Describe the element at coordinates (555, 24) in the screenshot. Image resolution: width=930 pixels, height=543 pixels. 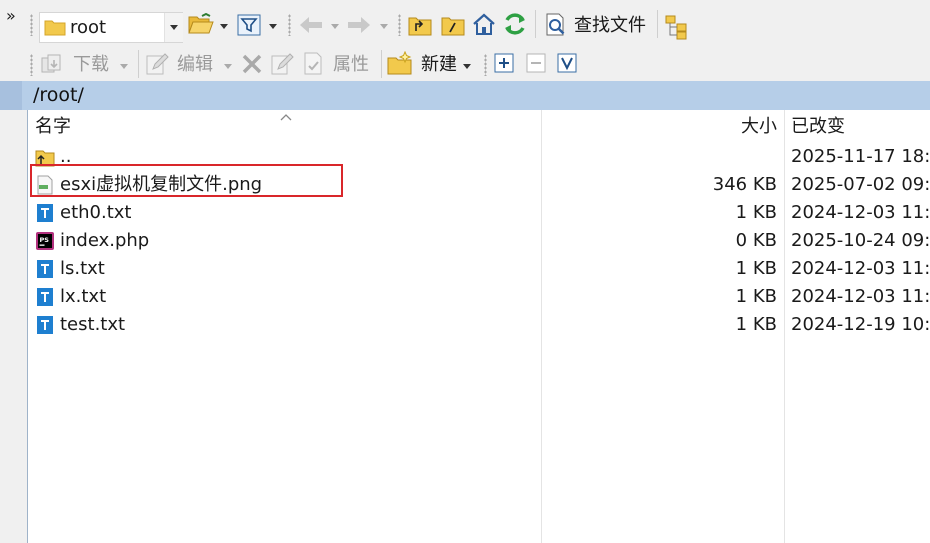
I see `search-file-icon` at that location.